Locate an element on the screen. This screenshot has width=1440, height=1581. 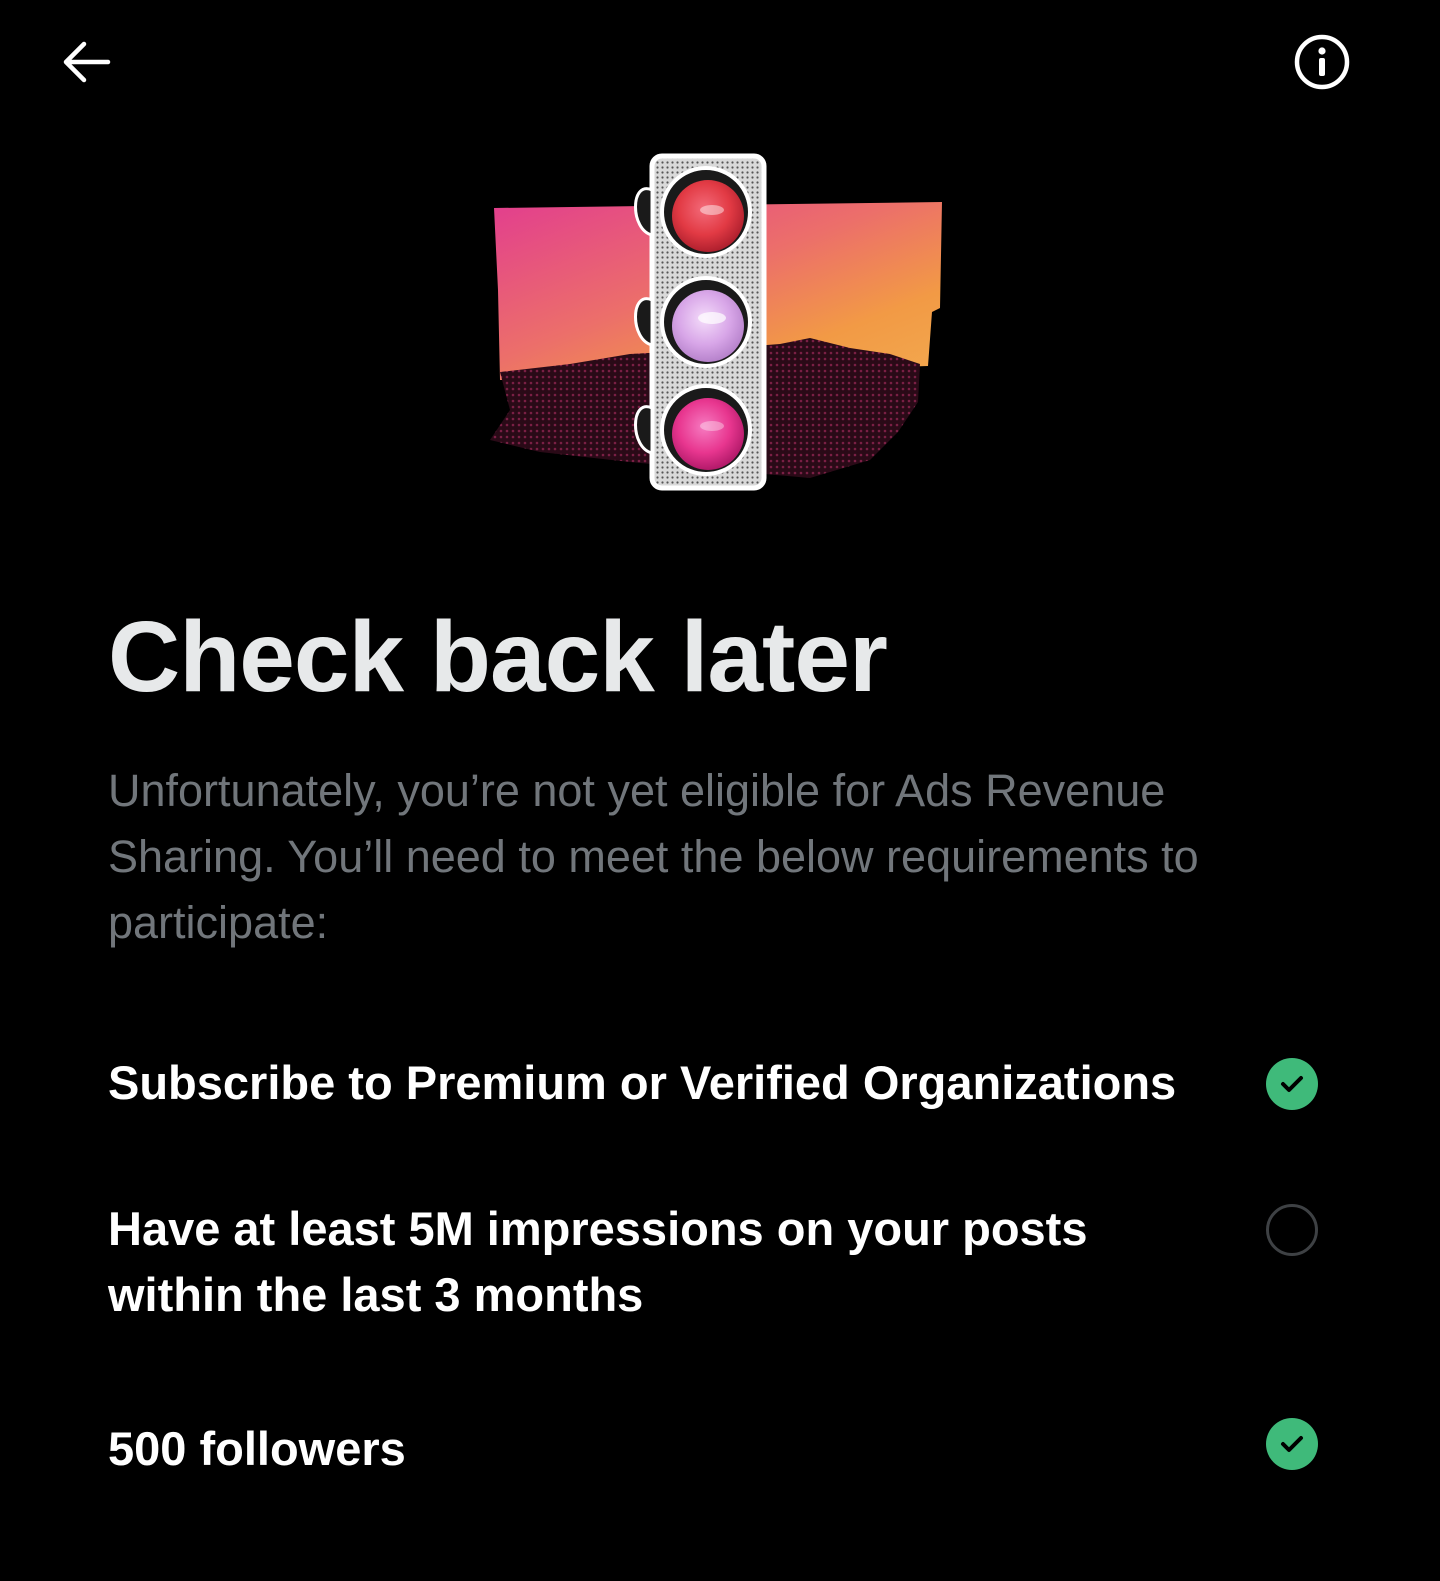
arrow-left-icon is located at coordinates (87, 62).